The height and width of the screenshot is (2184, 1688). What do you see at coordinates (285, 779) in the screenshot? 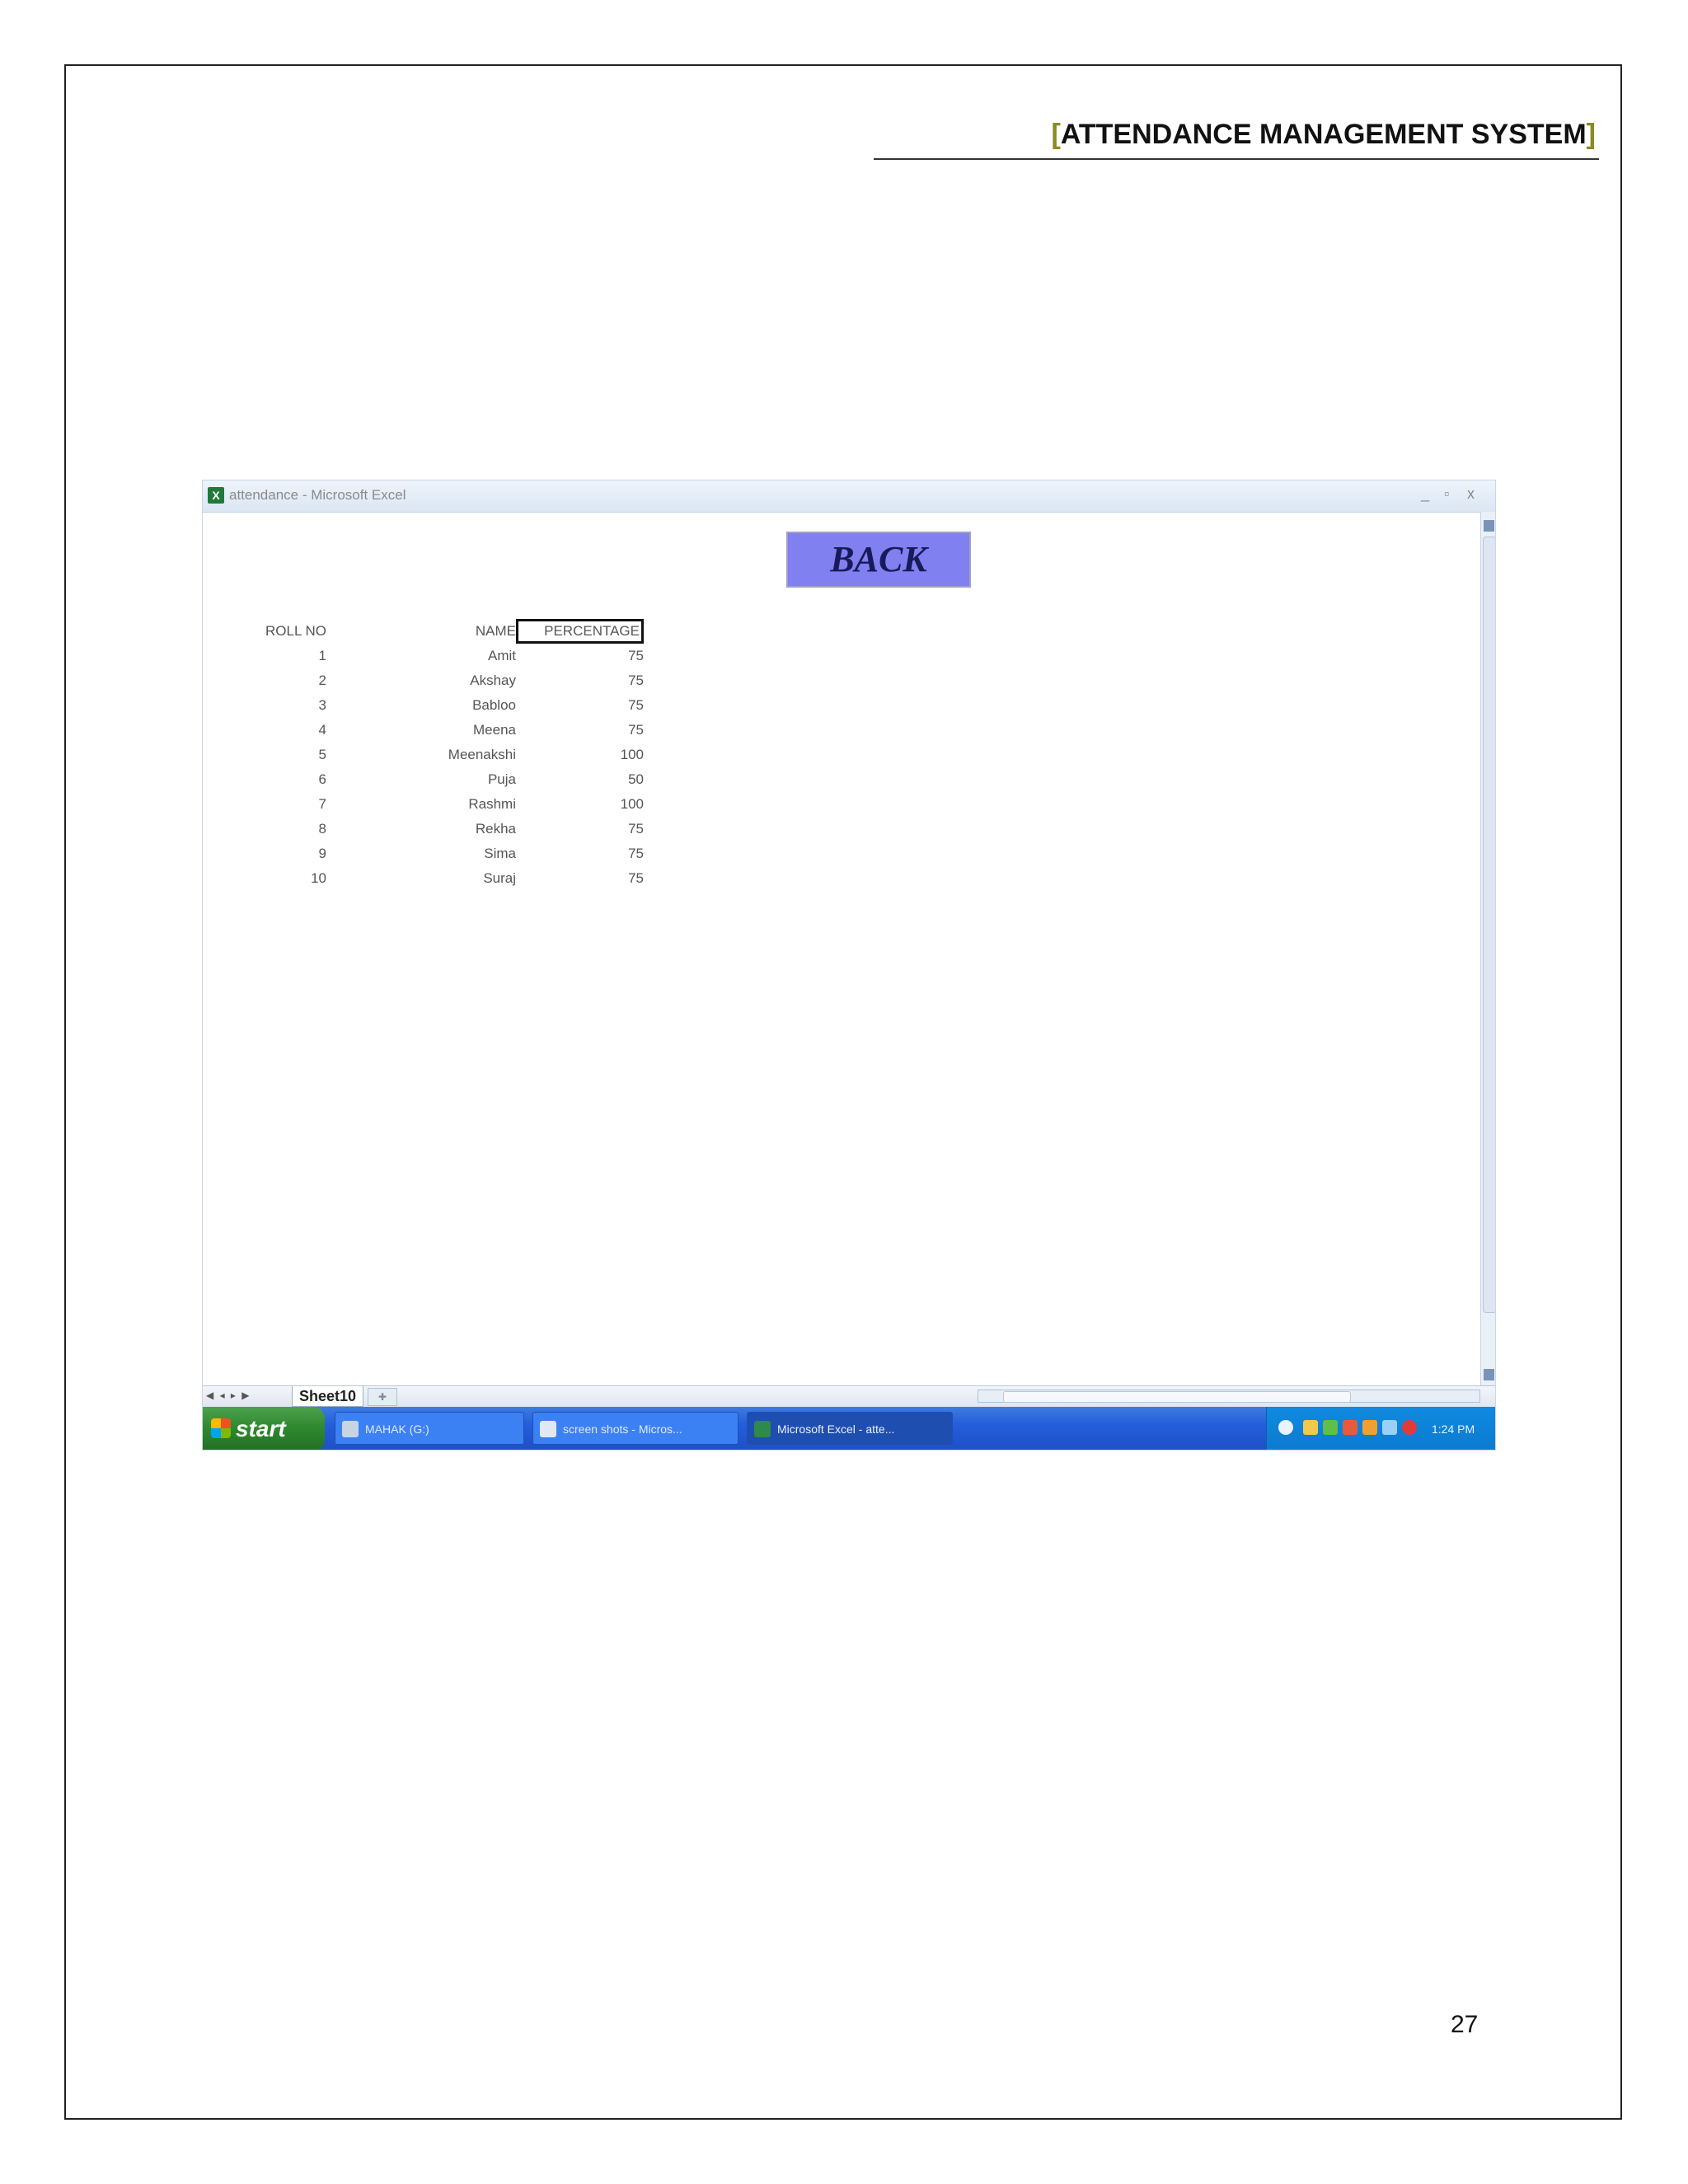
I see `cell-roll: 6` at bounding box center [285, 779].